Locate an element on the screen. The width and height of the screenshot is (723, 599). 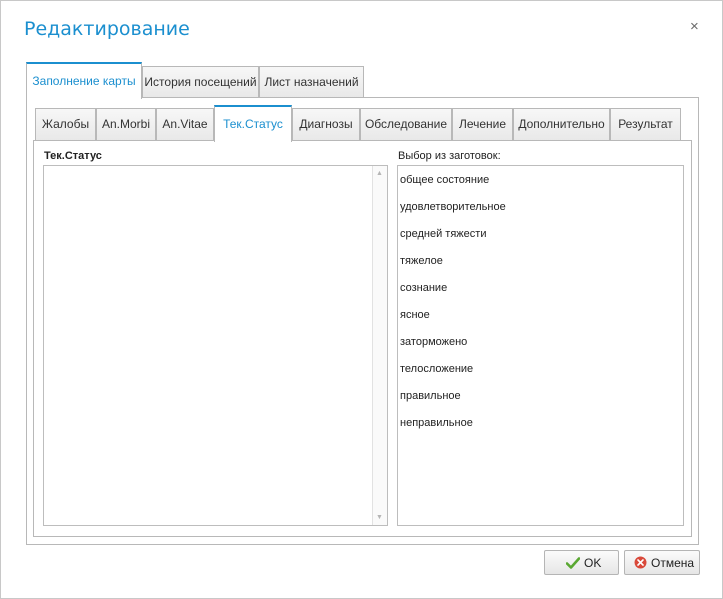
tab-anamnesis-morbi: An.Morbi is located at coordinates (126, 124).